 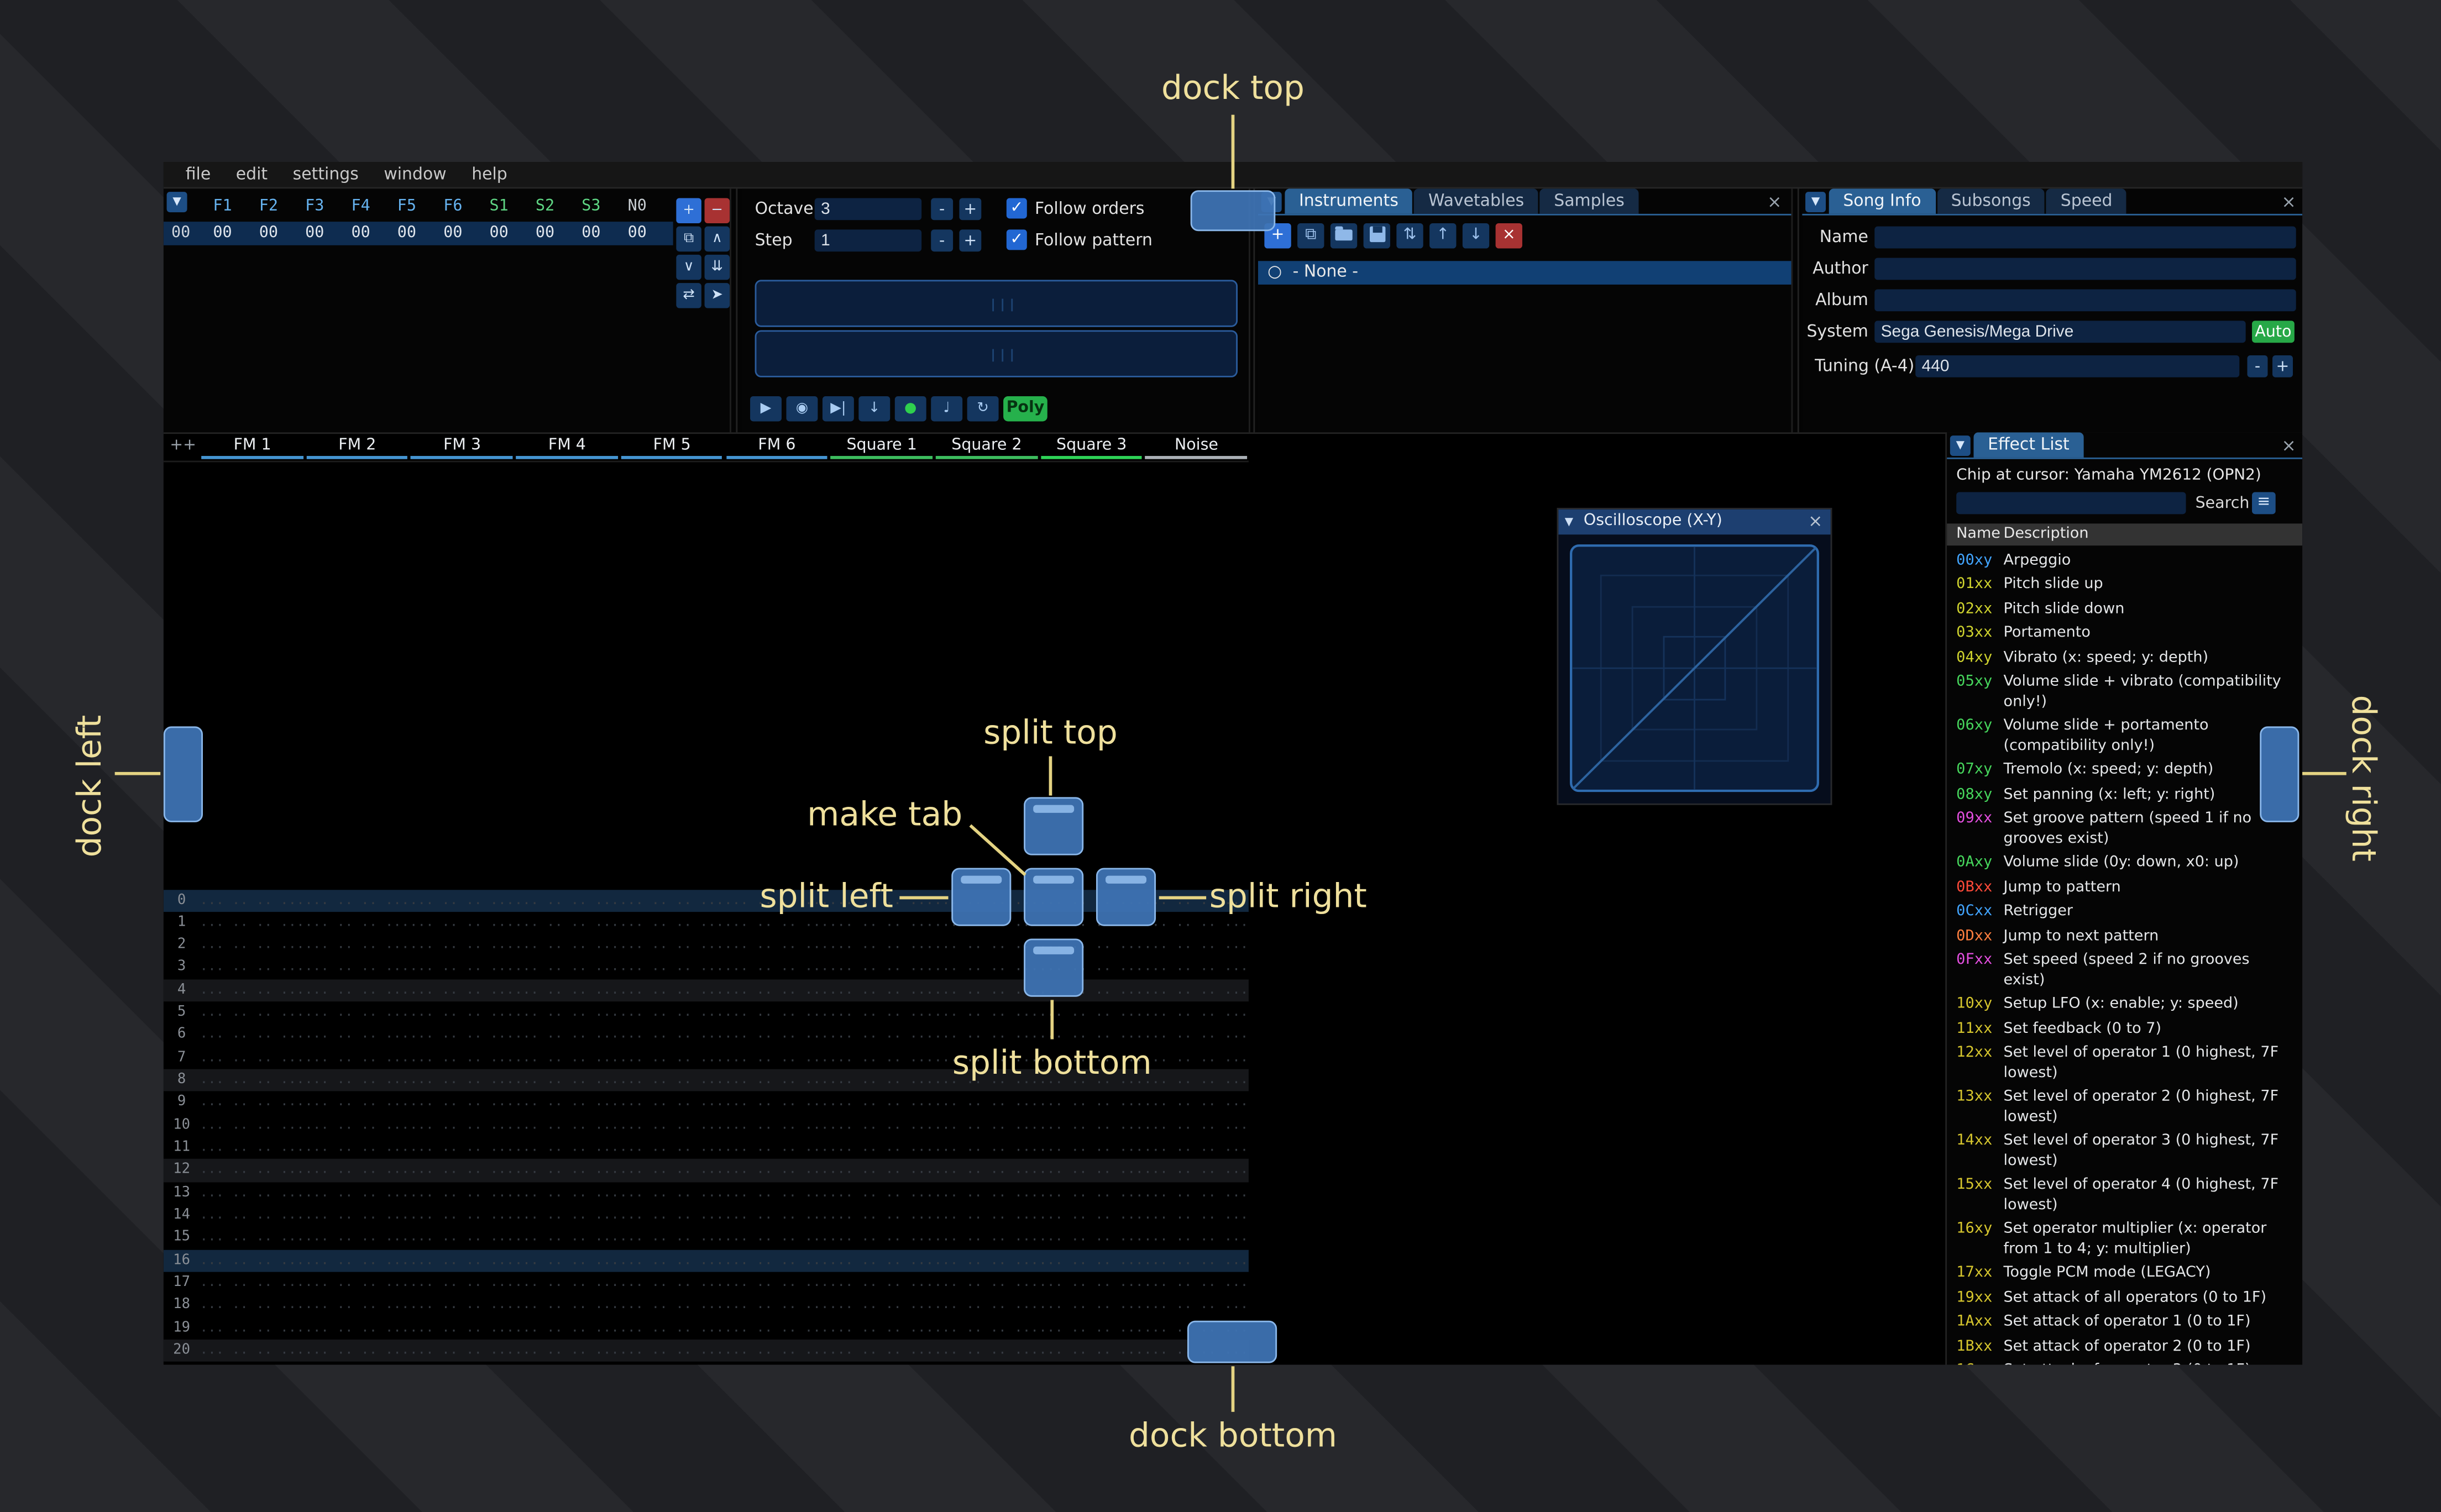 I want to click on instrument-list-item-selected: ○ - None -, so click(x=1525, y=273).